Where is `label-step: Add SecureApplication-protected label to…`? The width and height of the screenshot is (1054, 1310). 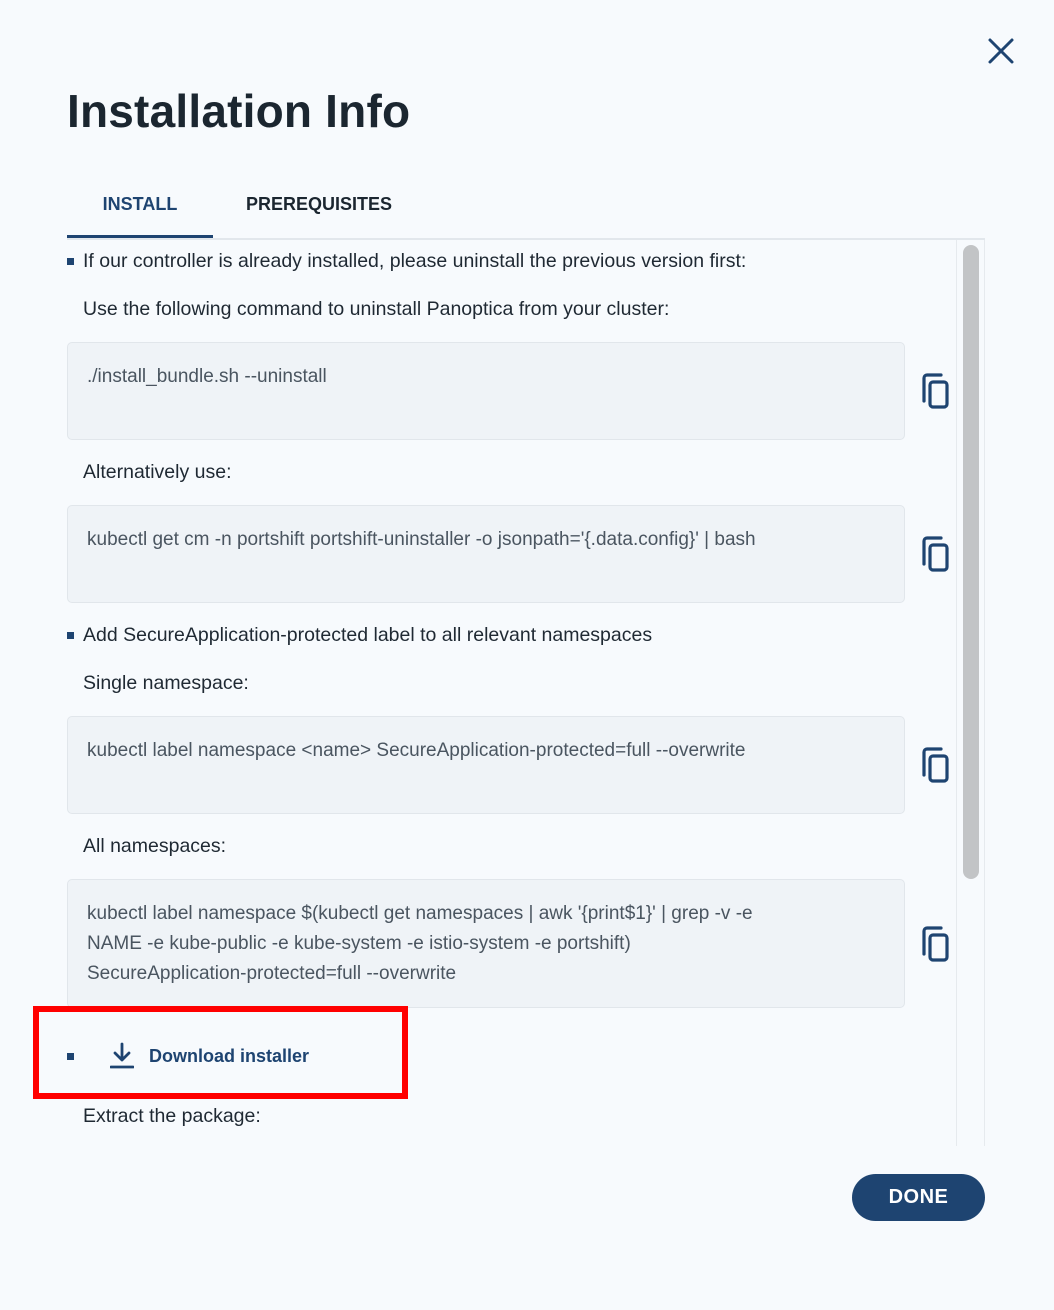 label-step: Add SecureApplication-protected label to… is located at coordinates (359, 635).